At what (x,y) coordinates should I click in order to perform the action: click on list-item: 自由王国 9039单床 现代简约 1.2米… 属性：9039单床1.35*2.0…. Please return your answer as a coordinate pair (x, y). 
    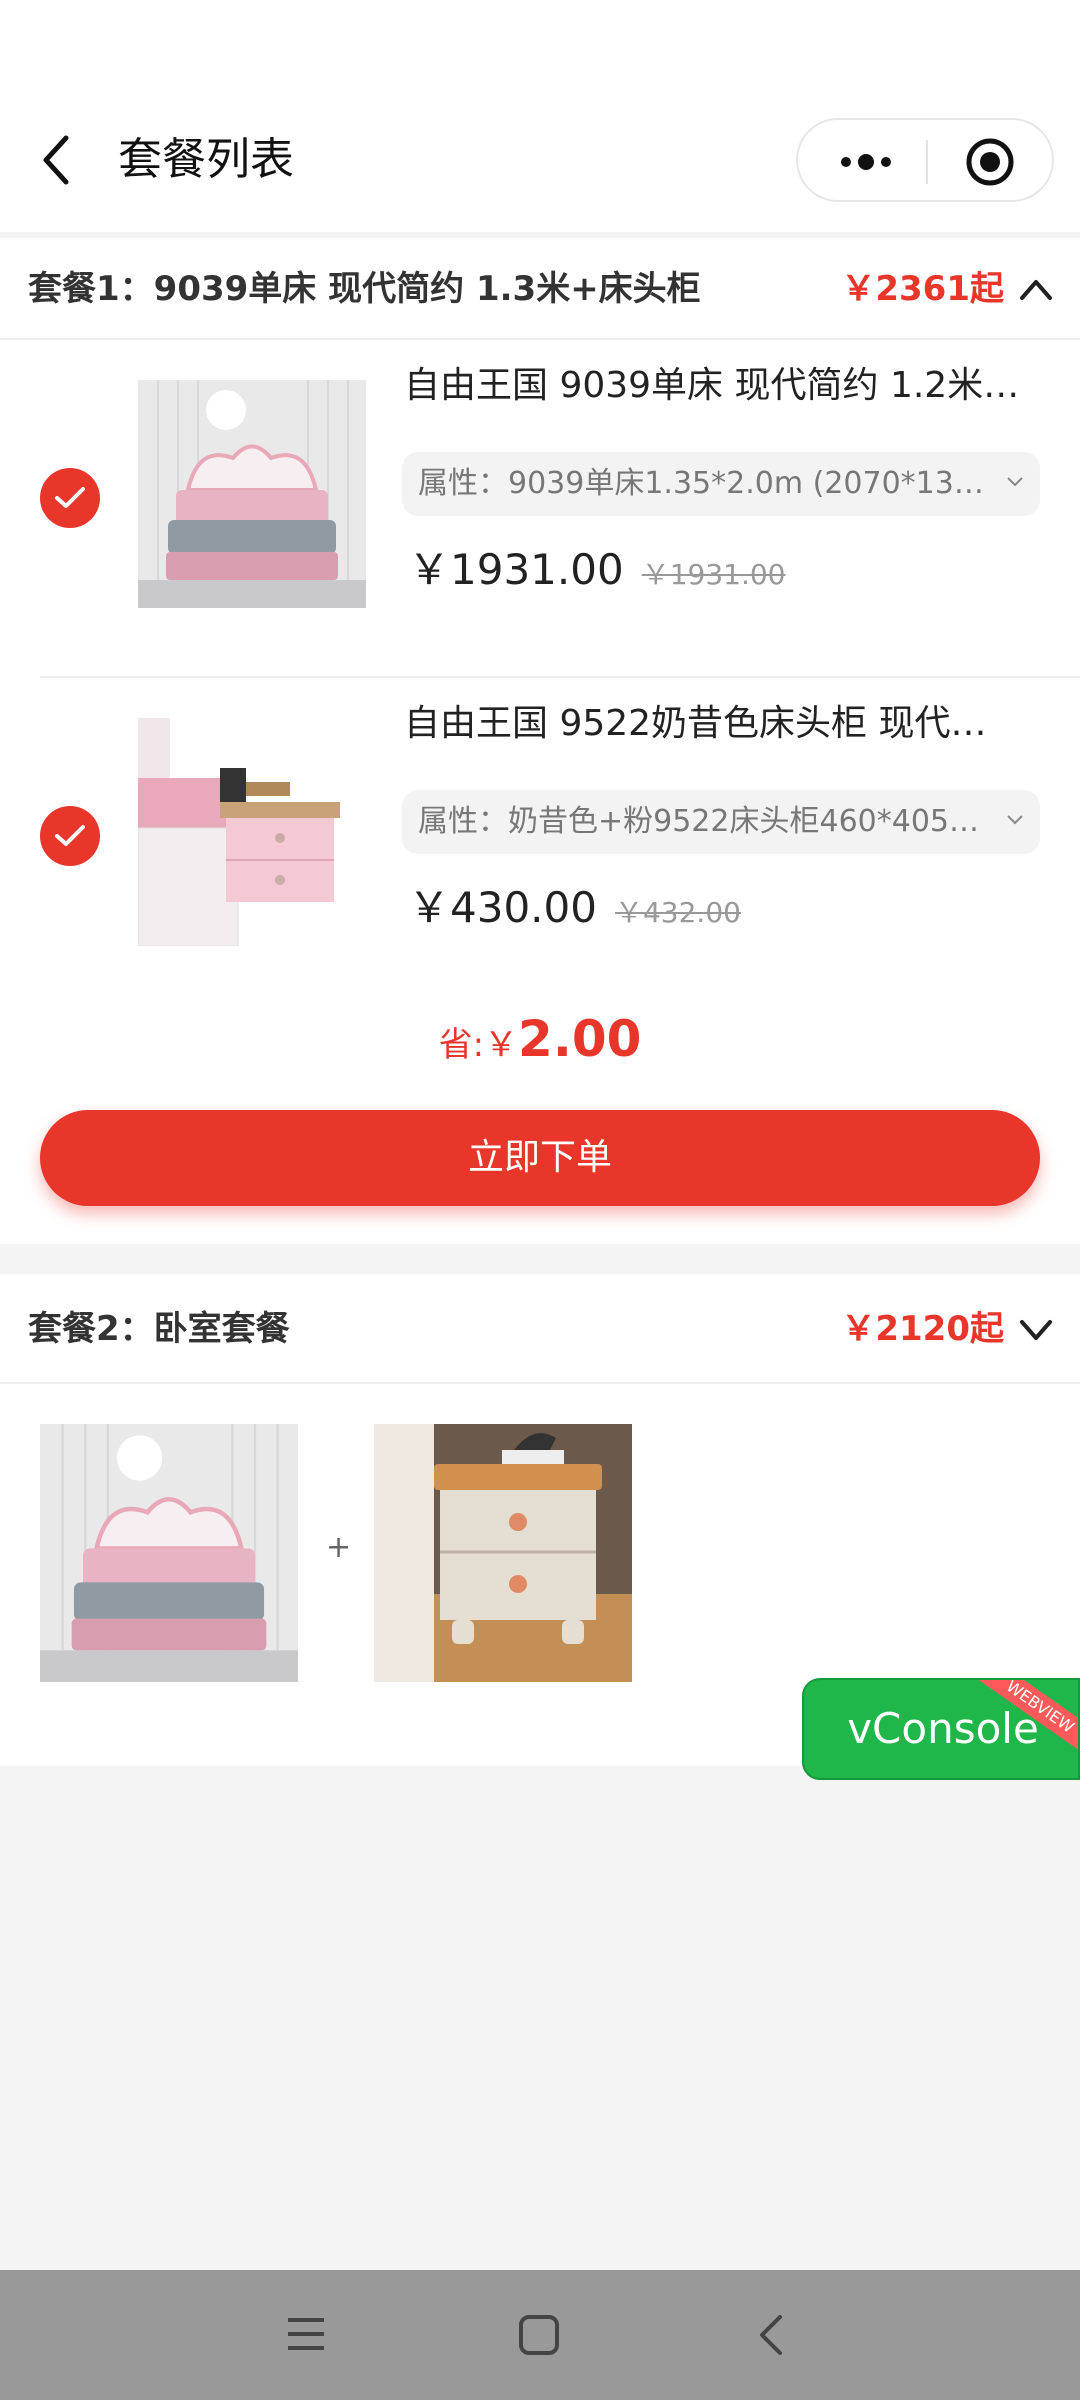
    Looking at the image, I should click on (540, 511).